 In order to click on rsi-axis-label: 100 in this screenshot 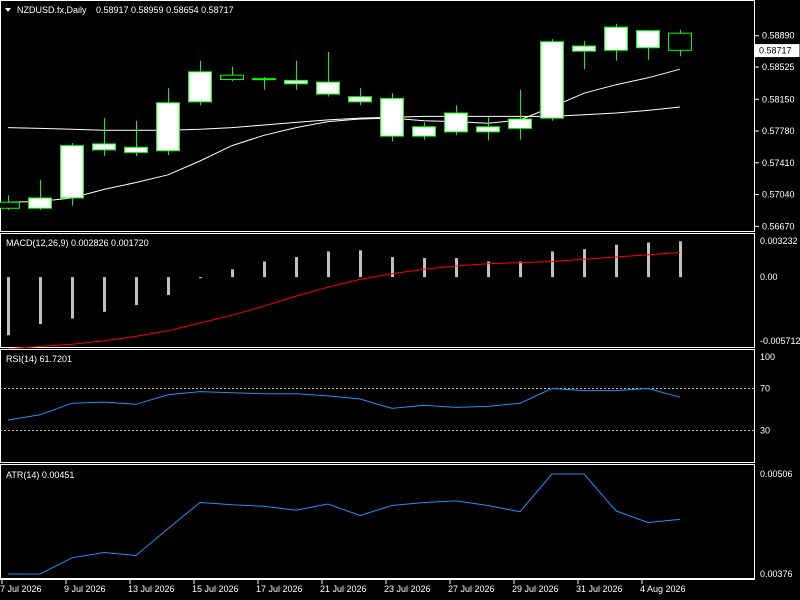, I will do `click(767, 357)`.